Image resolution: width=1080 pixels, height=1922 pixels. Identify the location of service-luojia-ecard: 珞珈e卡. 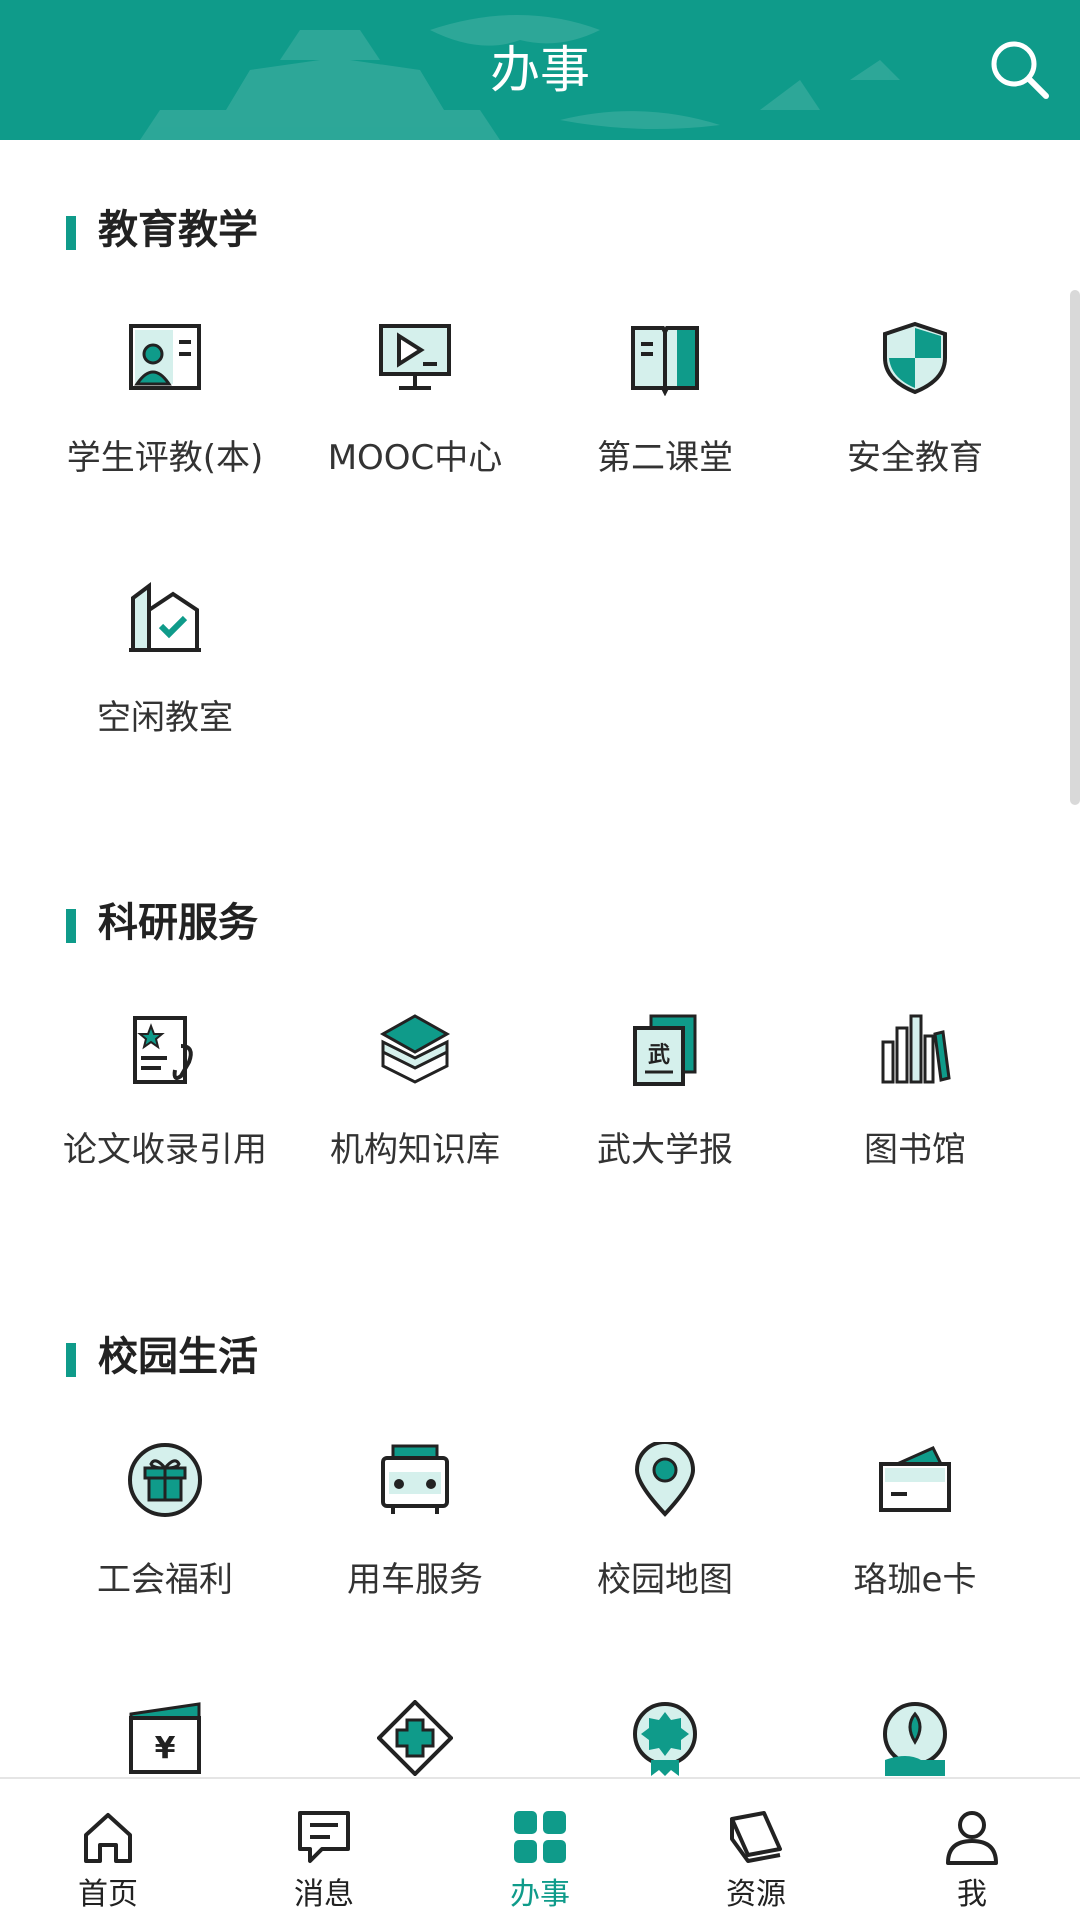
(915, 1562).